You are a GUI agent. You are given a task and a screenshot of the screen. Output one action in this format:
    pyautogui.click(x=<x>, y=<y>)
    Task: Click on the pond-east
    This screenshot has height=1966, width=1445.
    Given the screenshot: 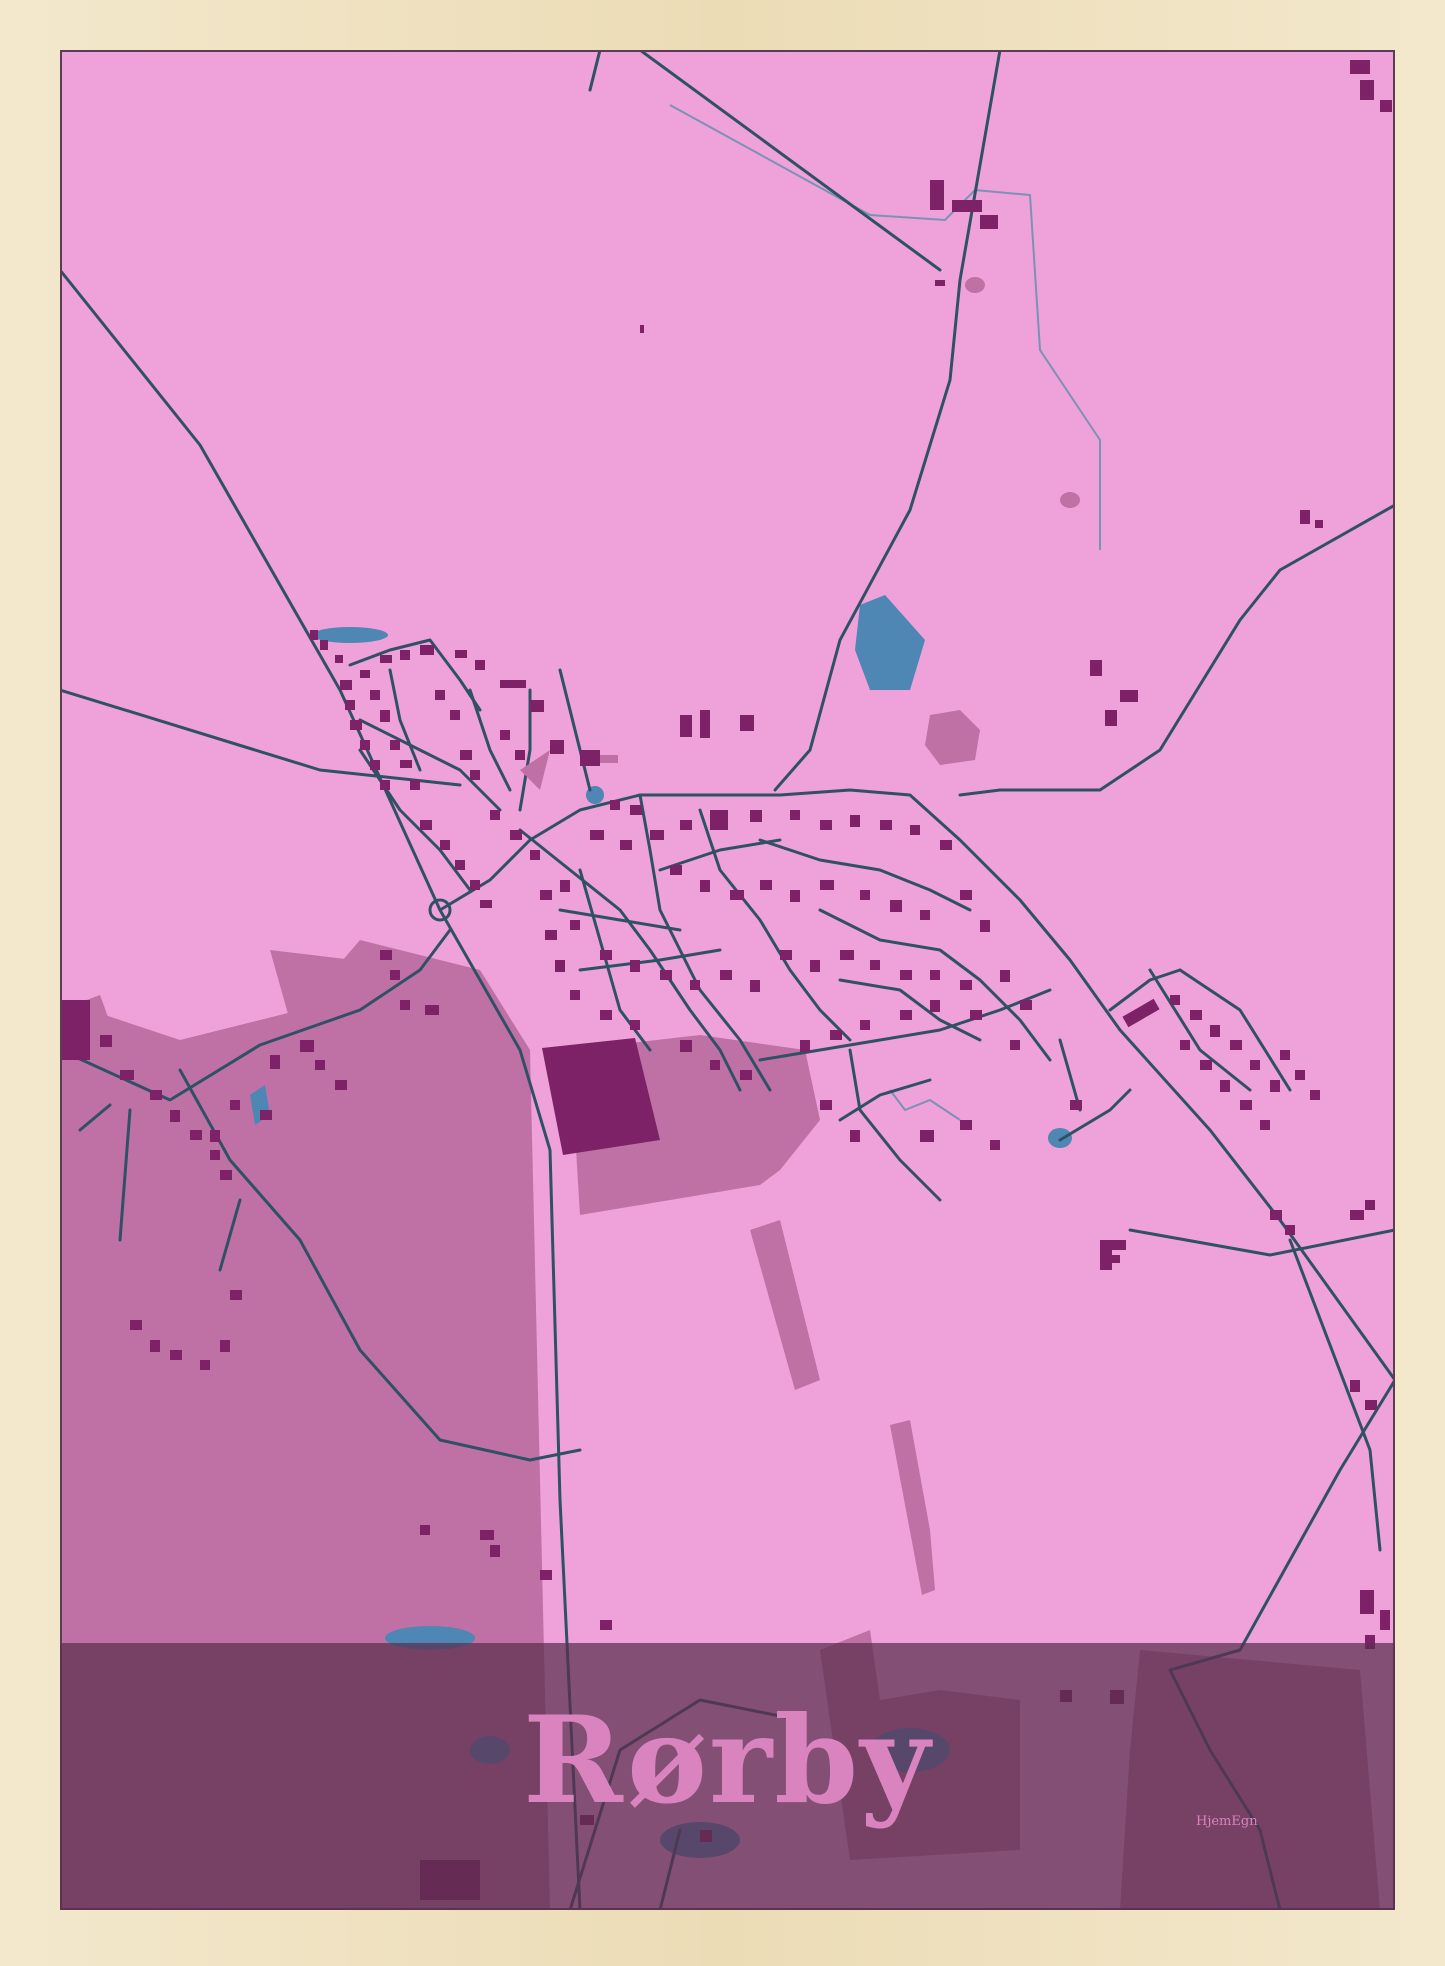 What is the action you would take?
    pyautogui.click(x=1060, y=1138)
    